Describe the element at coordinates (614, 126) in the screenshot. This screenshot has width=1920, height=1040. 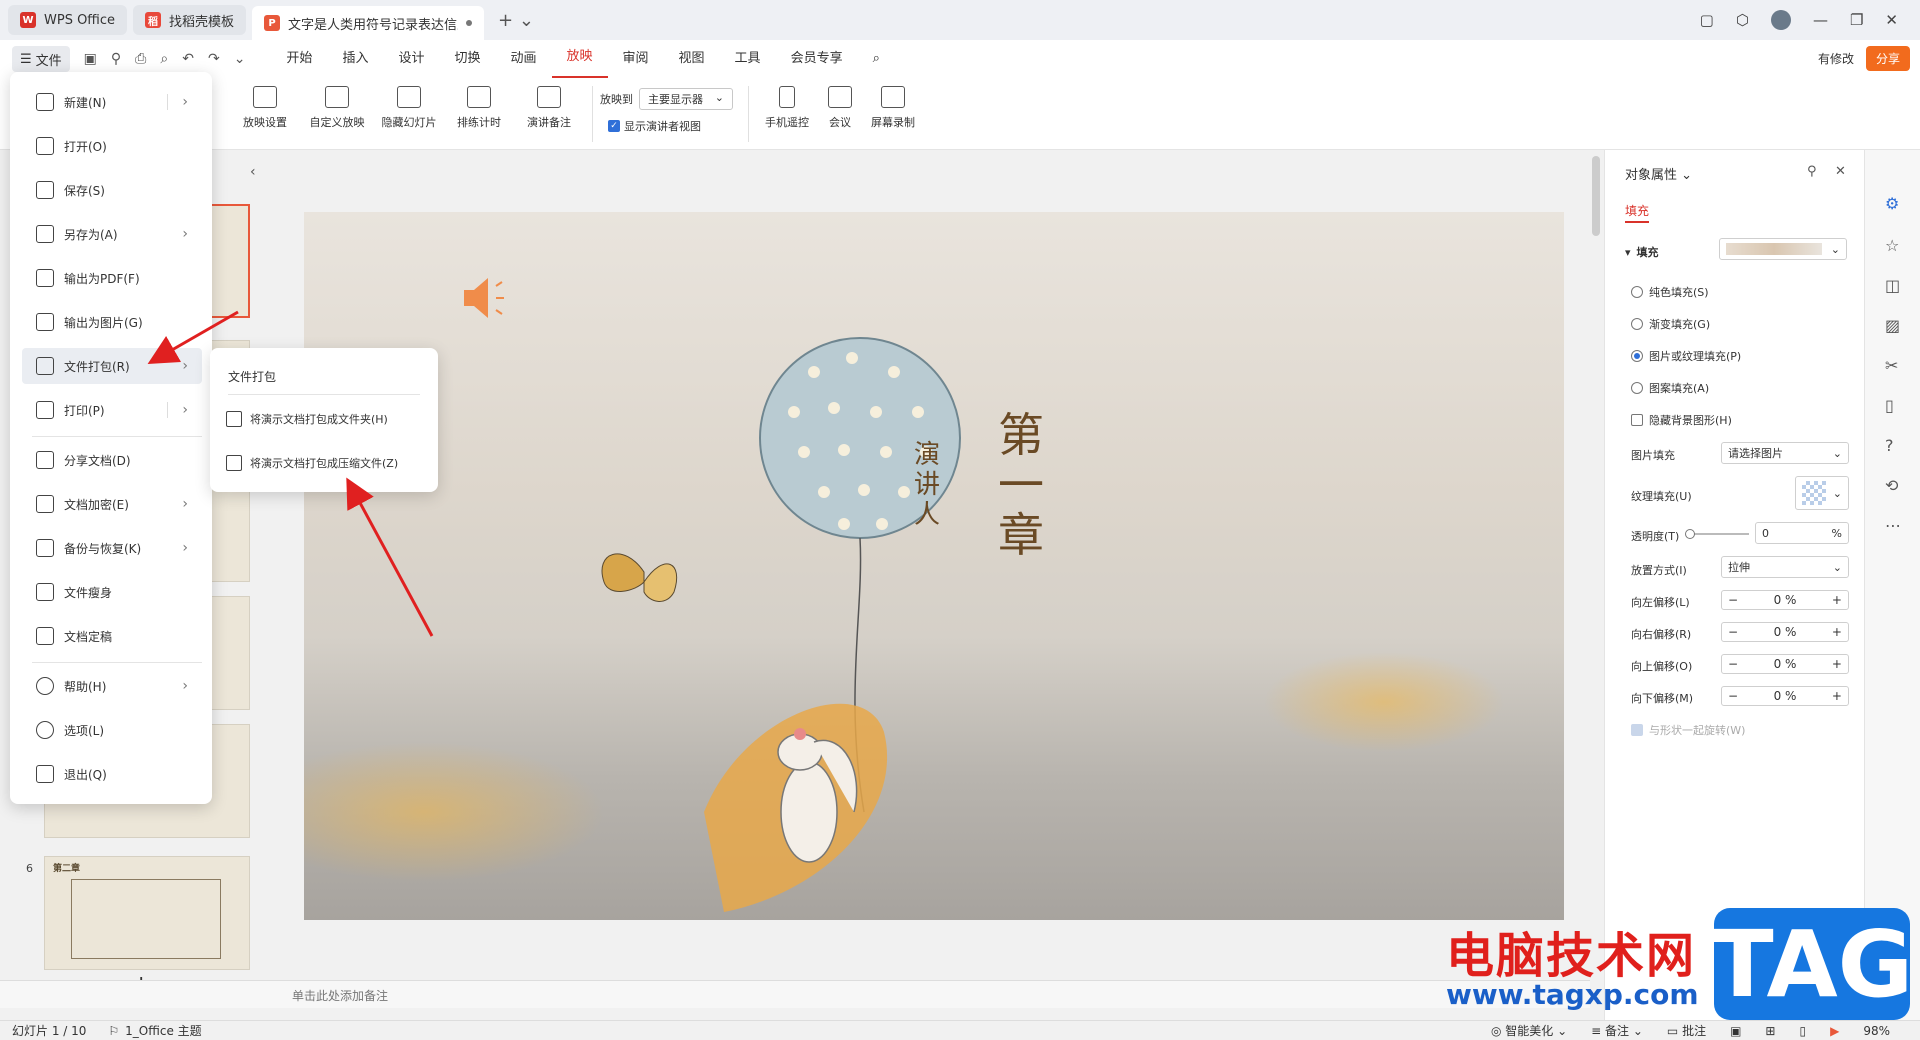
I see `checkbox-checked-icon: ✓` at that location.